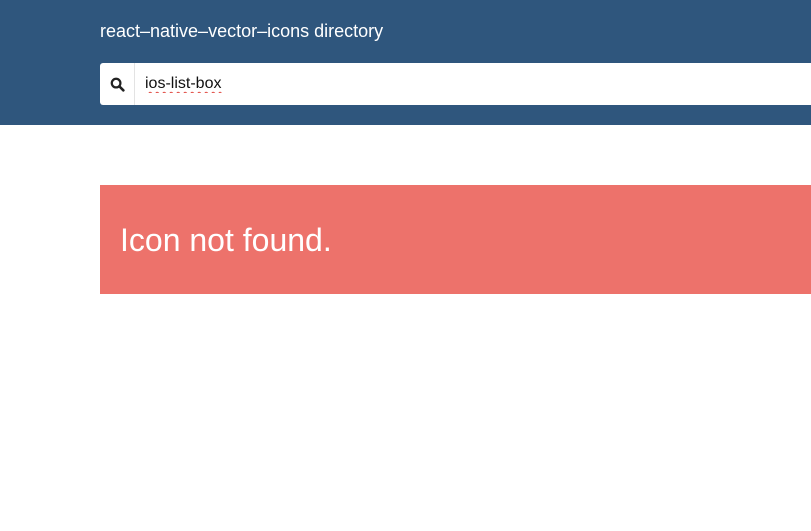  Describe the element at coordinates (226, 240) in the screenshot. I see `alert-message: Icon not found.` at that location.